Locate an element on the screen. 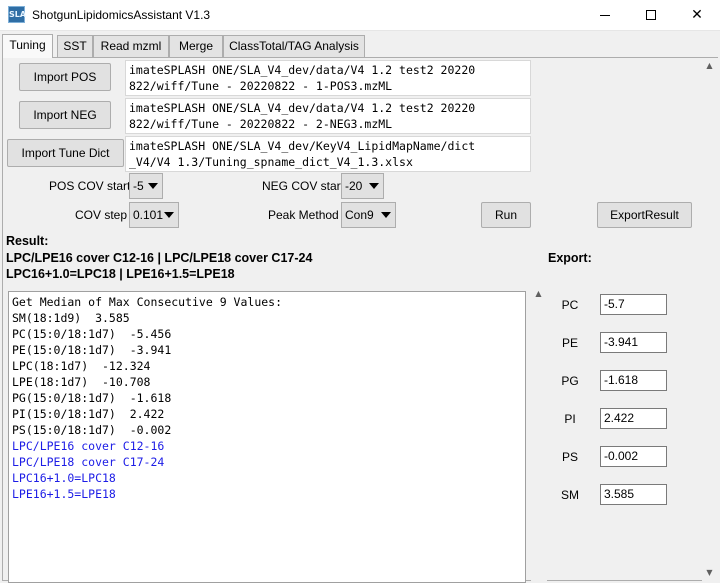 The height and width of the screenshot is (583, 720). result-title: Result: is located at coordinates (27, 241).